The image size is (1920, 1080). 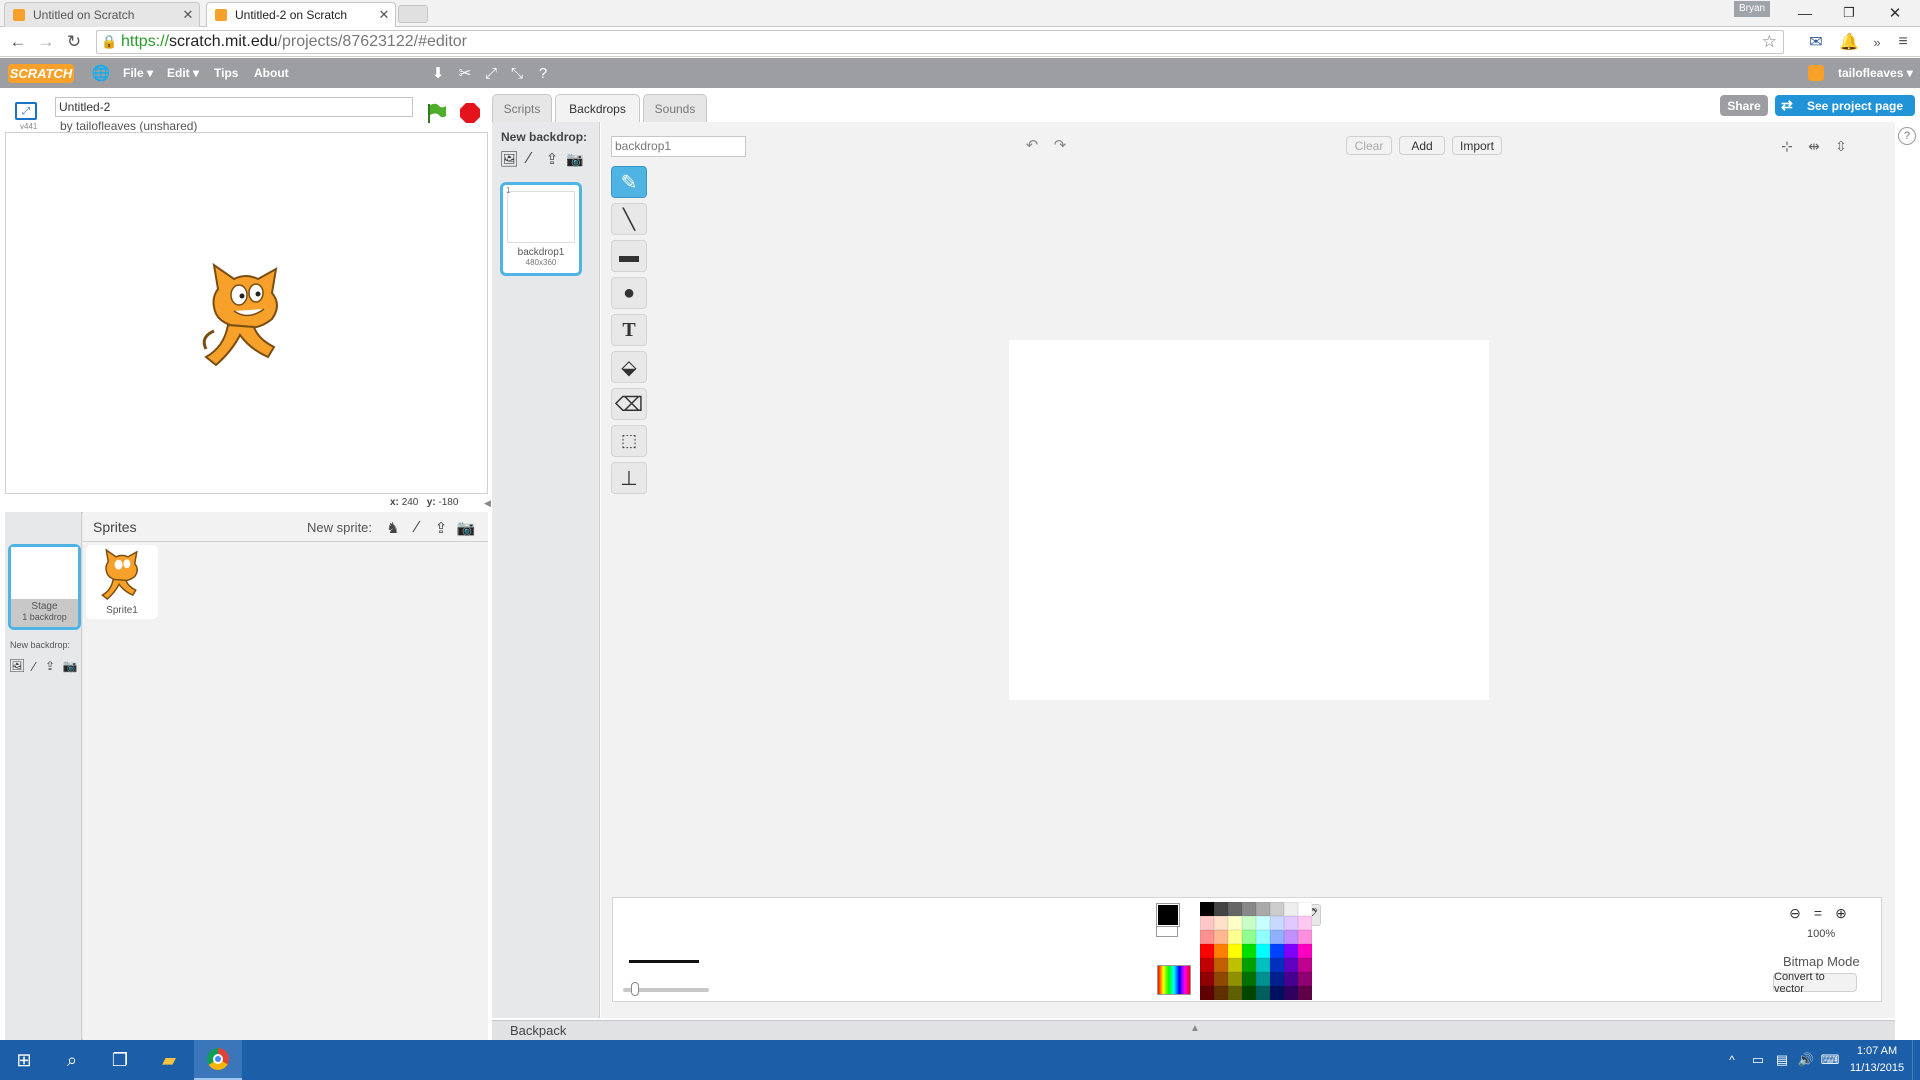 What do you see at coordinates (629, 478) in the screenshot?
I see `stamp-tool-icon: ⊥` at bounding box center [629, 478].